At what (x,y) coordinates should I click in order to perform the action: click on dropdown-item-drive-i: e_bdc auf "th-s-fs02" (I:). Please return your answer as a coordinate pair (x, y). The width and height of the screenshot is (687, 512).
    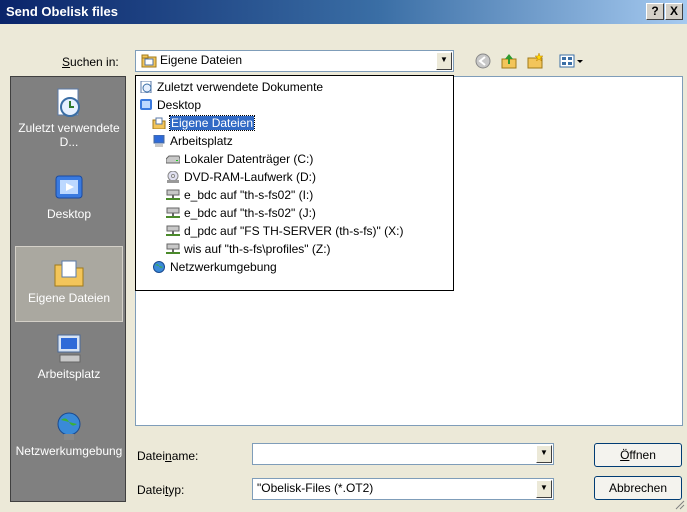
    Looking at the image, I should click on (239, 194).